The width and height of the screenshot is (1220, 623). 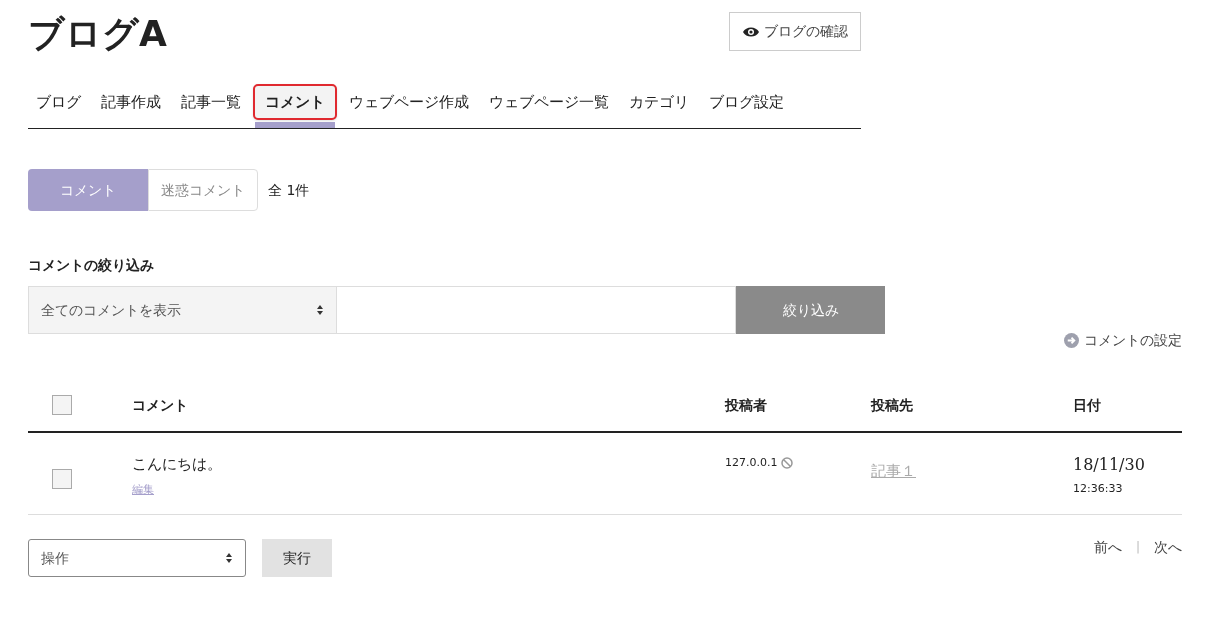 I want to click on filter-heading: コメントの絞り込み, so click(x=91, y=265).